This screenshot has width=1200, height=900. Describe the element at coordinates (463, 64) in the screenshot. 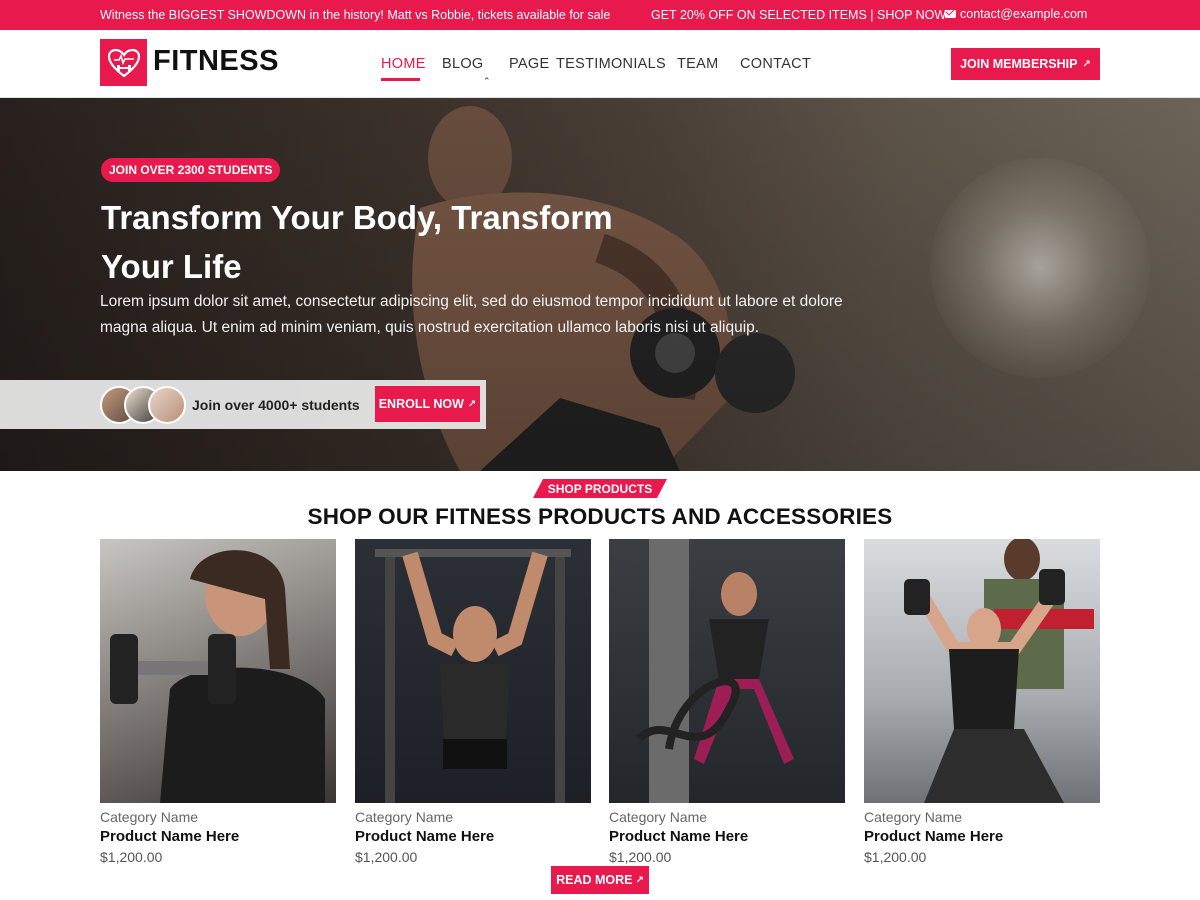

I see `nav-item-blog: BLOG` at that location.